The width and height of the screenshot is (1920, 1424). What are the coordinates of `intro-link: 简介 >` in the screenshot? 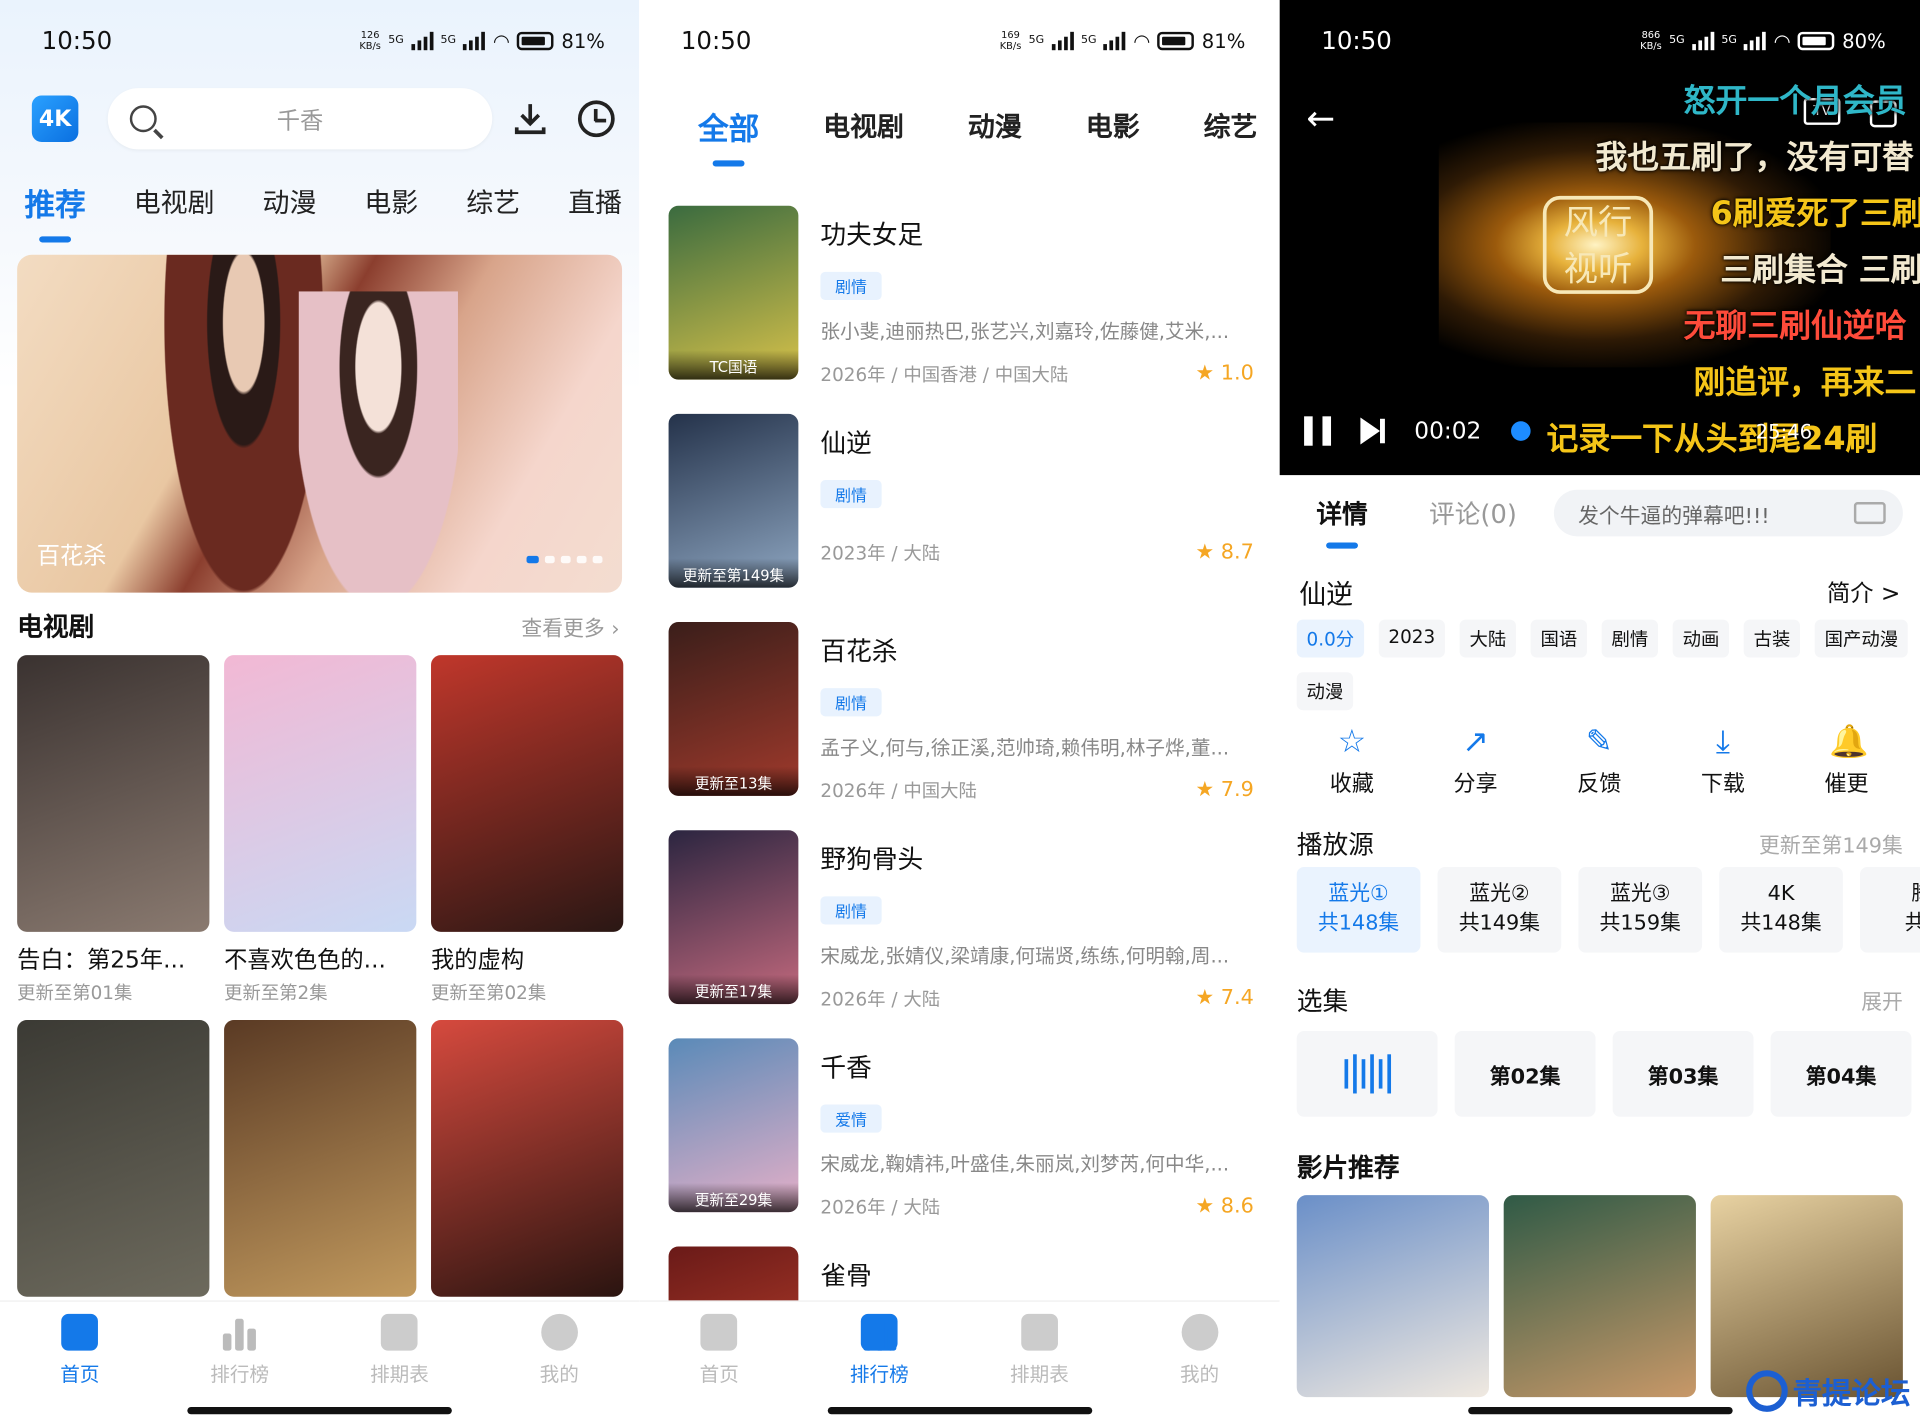 It's located at (1863, 592).